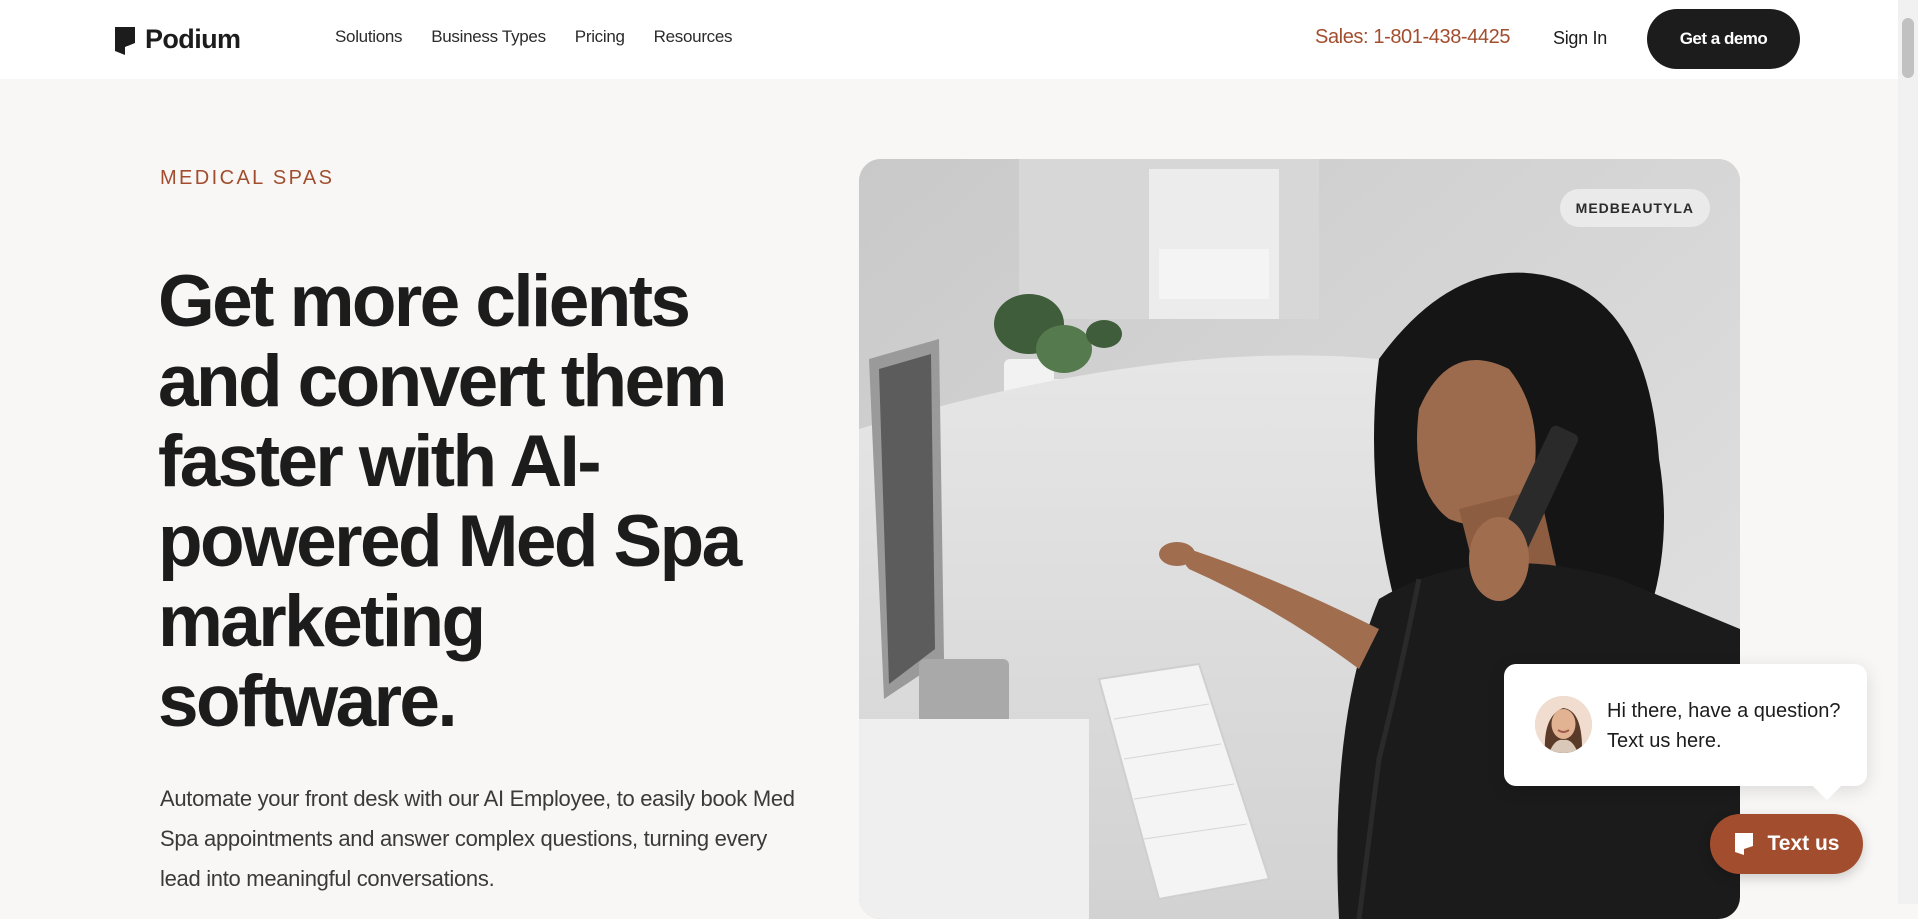  I want to click on text-us-button: Text us, so click(1786, 844).